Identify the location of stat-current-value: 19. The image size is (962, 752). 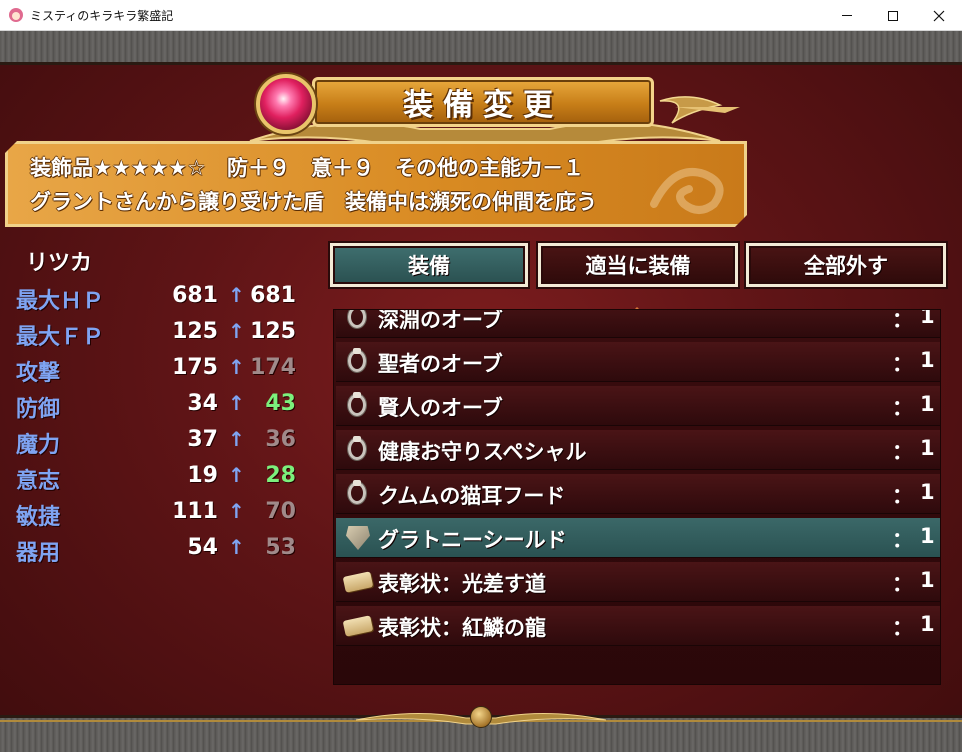
(202, 475).